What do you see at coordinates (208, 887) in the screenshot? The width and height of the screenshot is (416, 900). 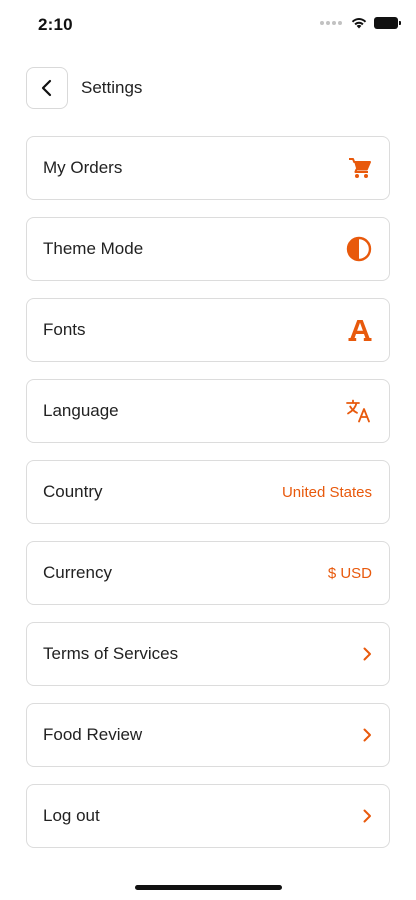 I see `home-indicator` at bounding box center [208, 887].